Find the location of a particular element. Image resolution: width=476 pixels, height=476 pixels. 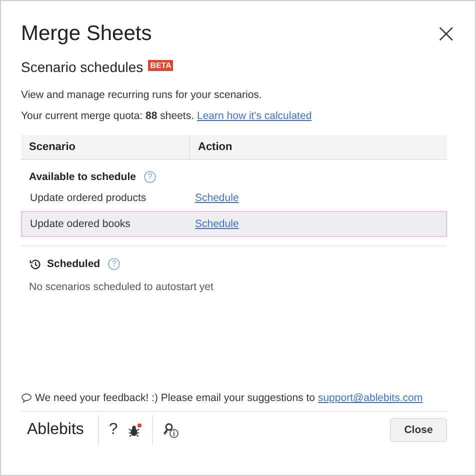

brand-logo: Ablebits is located at coordinates (55, 430).